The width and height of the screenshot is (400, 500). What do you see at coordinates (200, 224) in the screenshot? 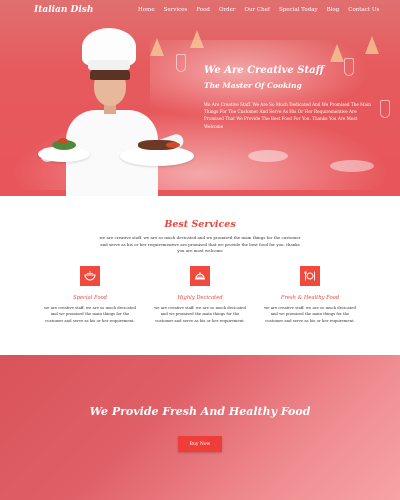
I see `services-title: Best Services` at bounding box center [200, 224].